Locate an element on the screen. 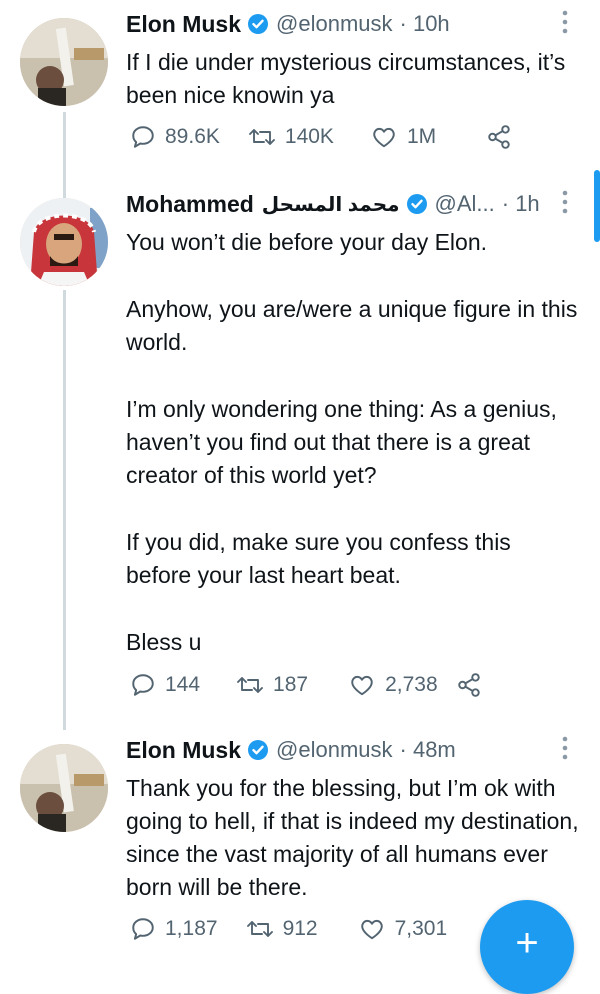  reply-button: 1,187 is located at coordinates (174, 929).